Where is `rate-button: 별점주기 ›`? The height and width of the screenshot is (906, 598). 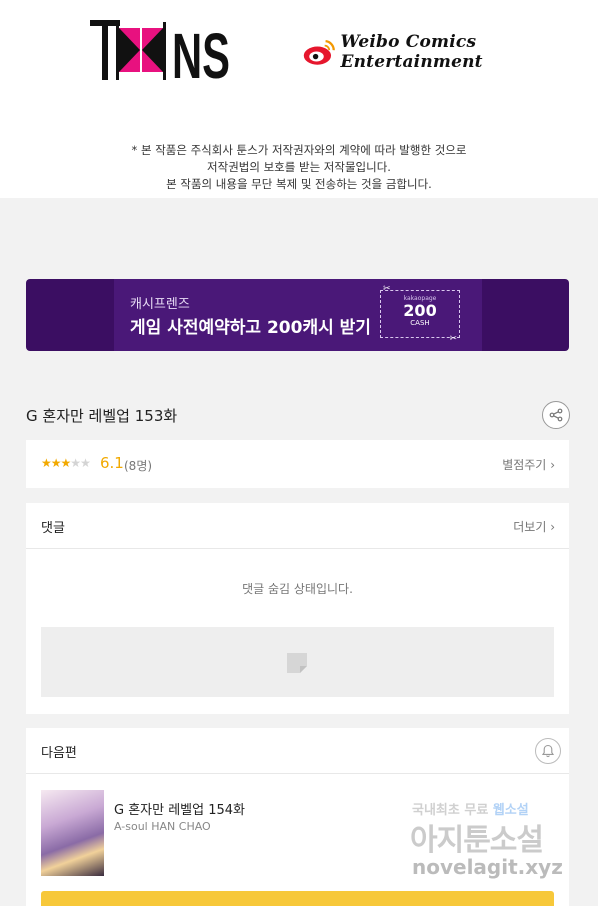 rate-button: 별점주기 › is located at coordinates (528, 464).